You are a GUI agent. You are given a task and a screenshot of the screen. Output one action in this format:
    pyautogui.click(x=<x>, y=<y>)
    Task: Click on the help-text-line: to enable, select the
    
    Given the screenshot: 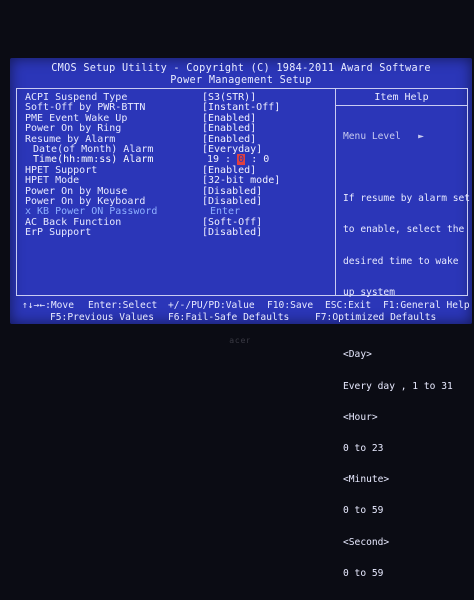 What is the action you would take?
    pyautogui.click(x=404, y=230)
    